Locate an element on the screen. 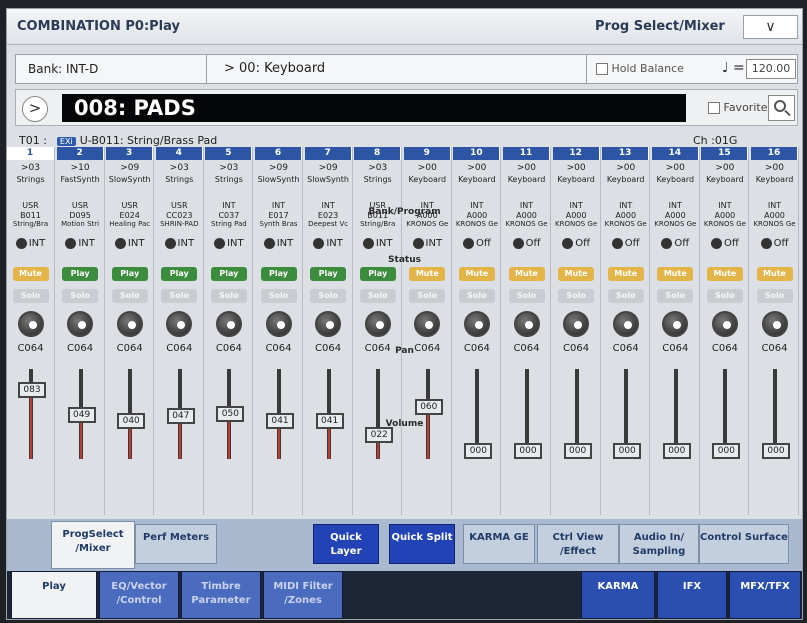 The image size is (807, 623). timbre-number-tab: 10 is located at coordinates (477, 153).